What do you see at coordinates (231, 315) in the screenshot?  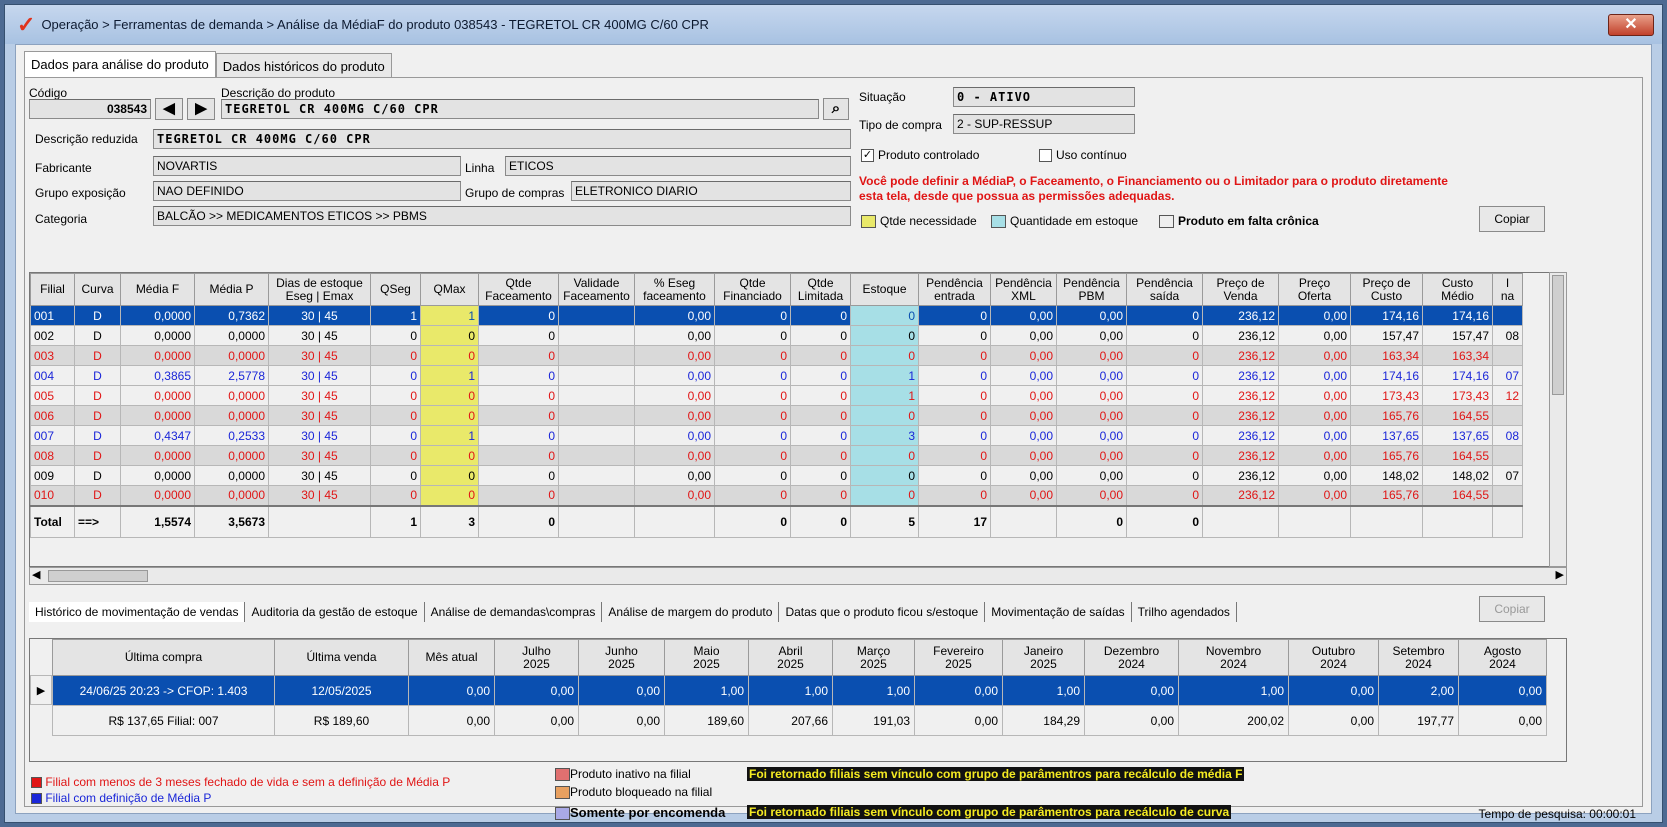 I see `table-cell: 0,7362` at bounding box center [231, 315].